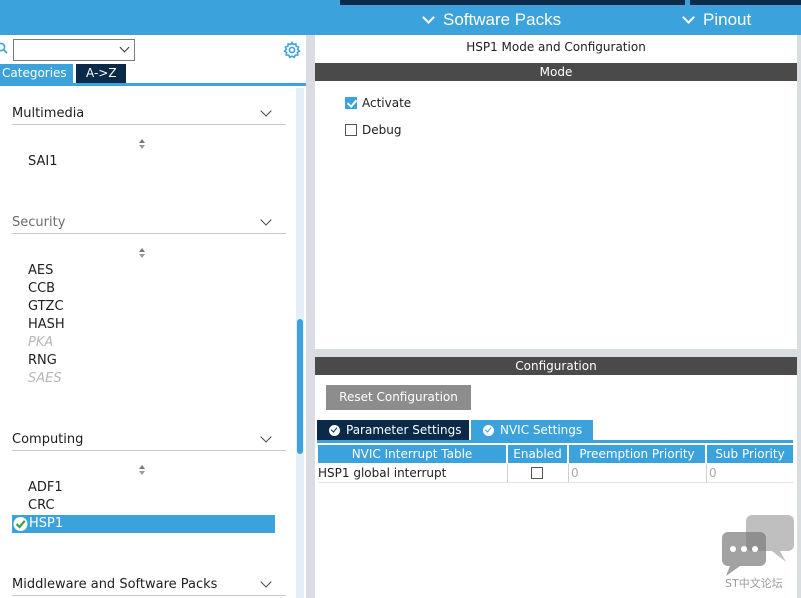  What do you see at coordinates (637, 454) in the screenshot?
I see `column-header-preemption: Preemption Priority` at bounding box center [637, 454].